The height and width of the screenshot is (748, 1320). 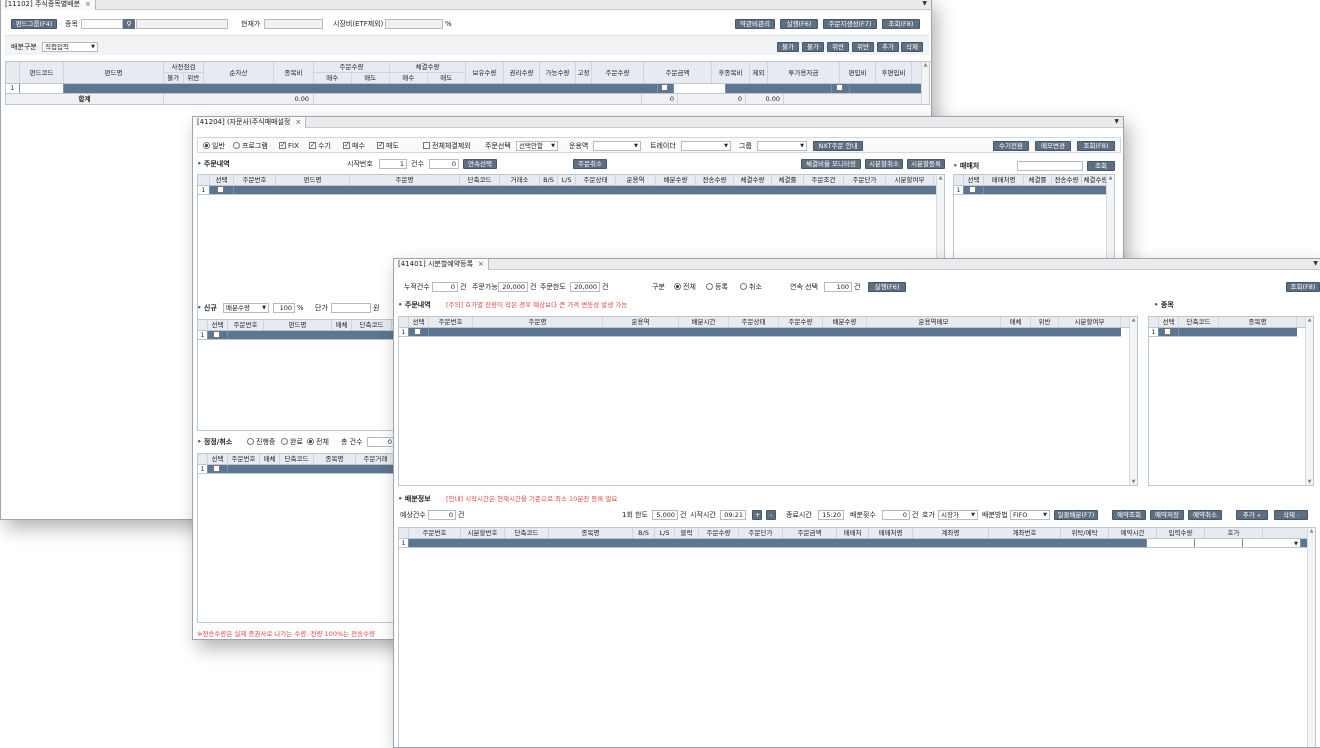 I want to click on impossible-button-2: 불가, so click(x=813, y=47).